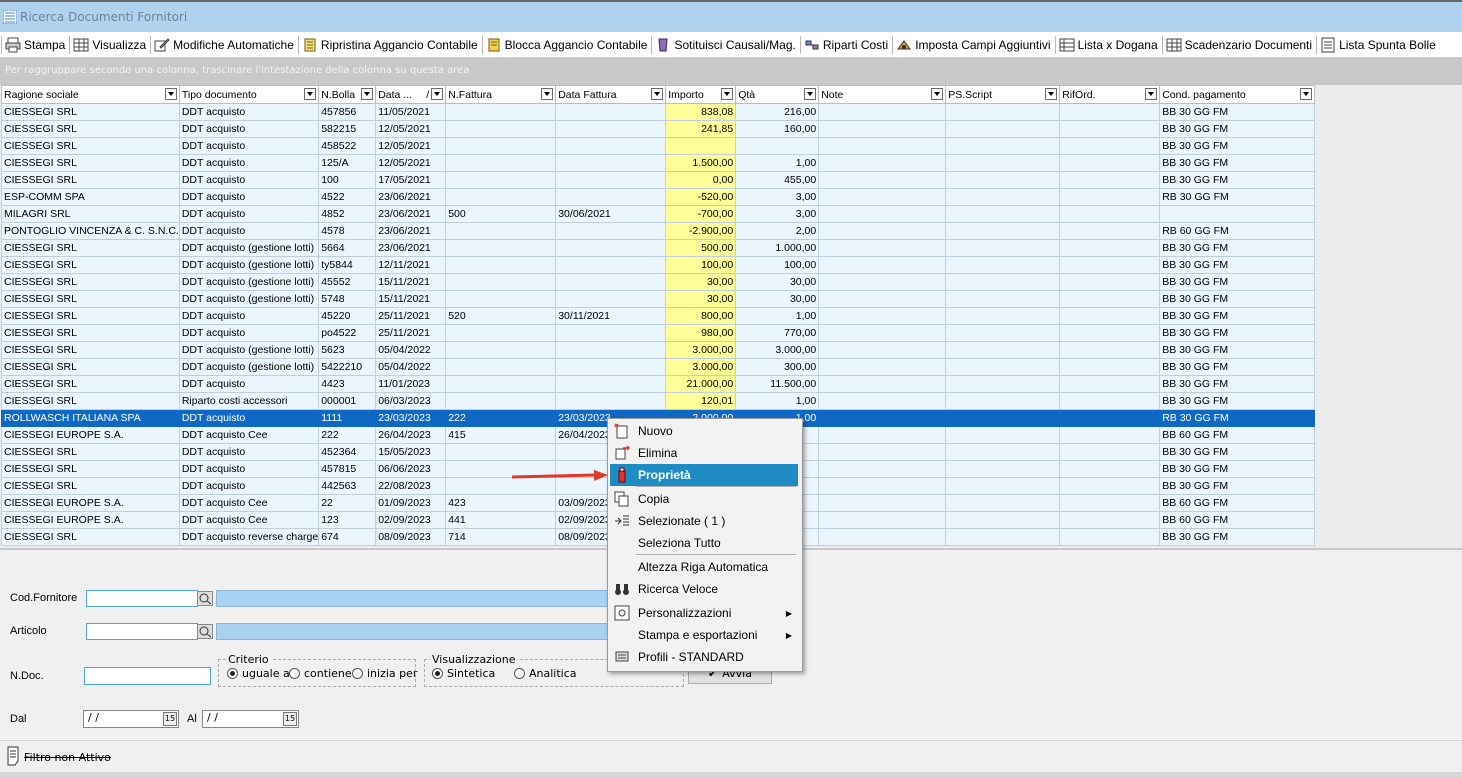 This screenshot has height=778, width=1462. What do you see at coordinates (170, 719) in the screenshot?
I see `dal-calendar-icon: 15` at bounding box center [170, 719].